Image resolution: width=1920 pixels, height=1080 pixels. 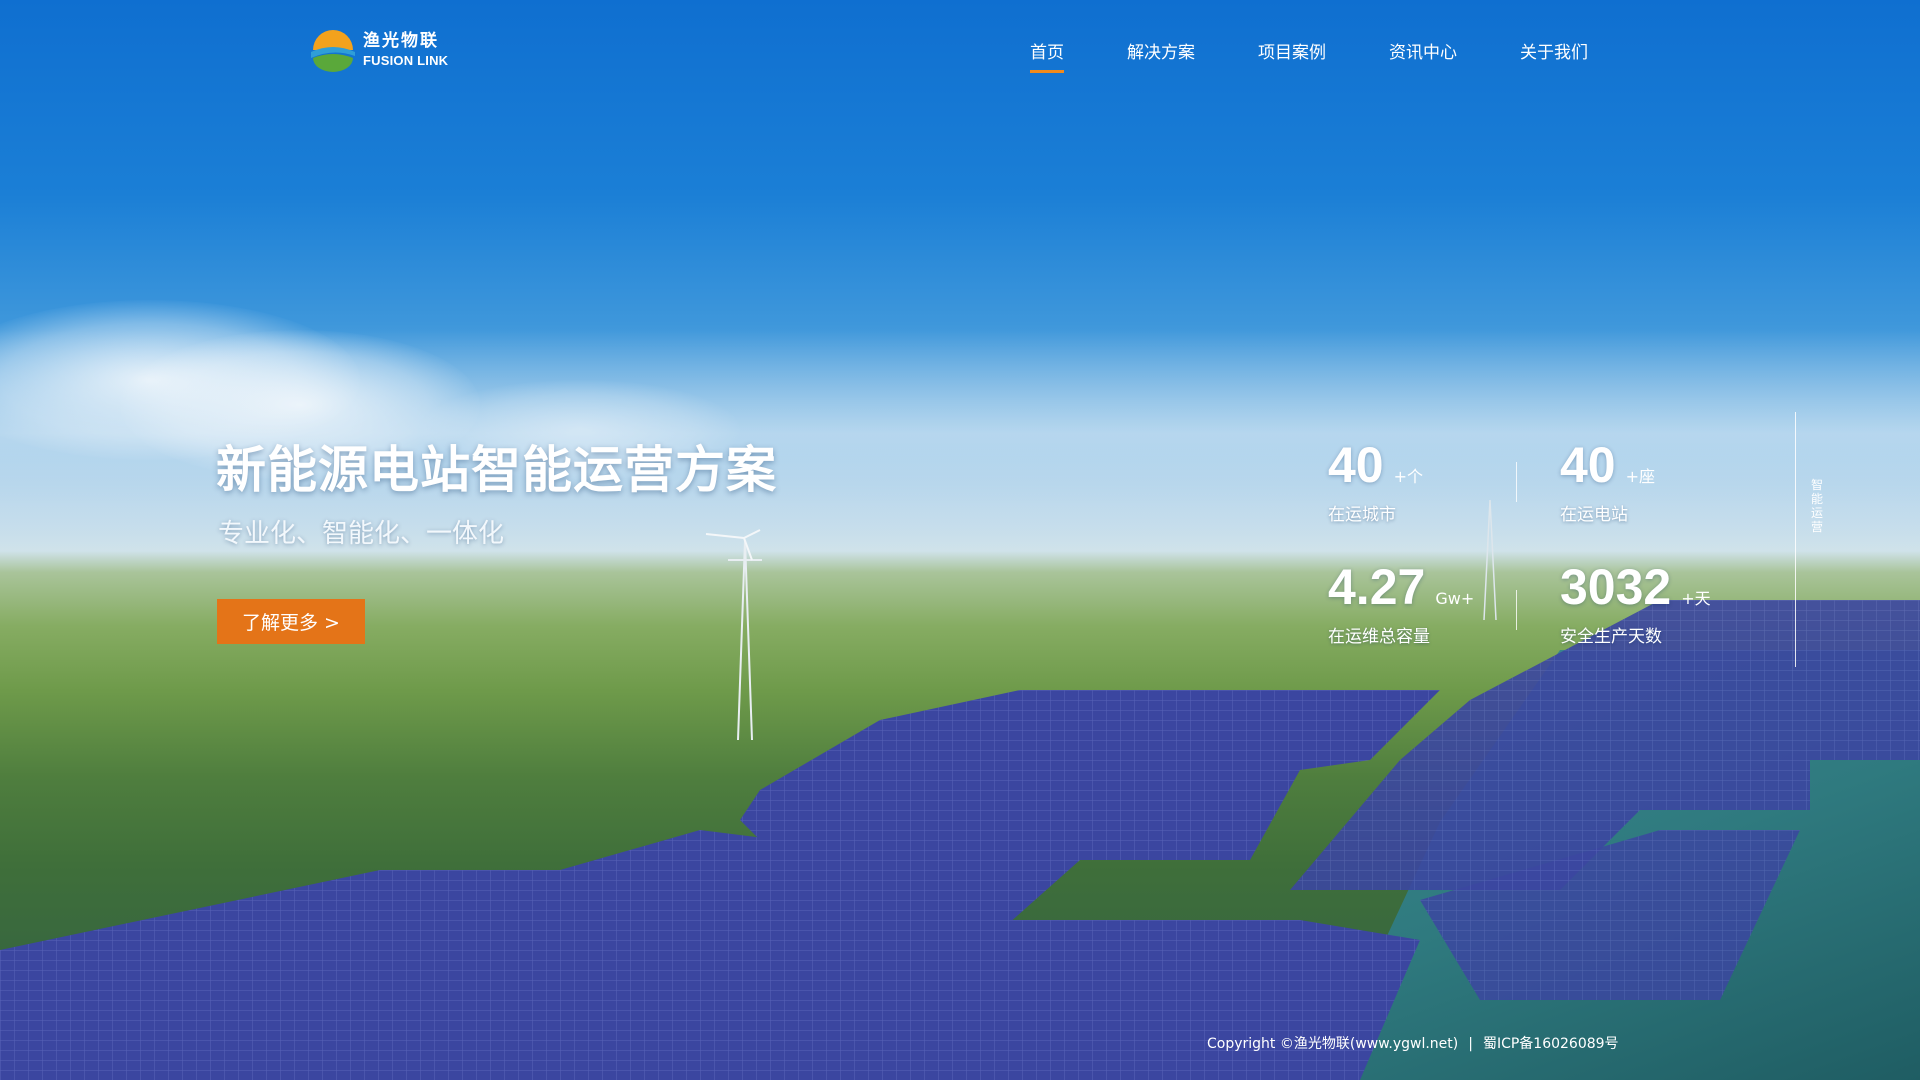 What do you see at coordinates (1408, 476) in the screenshot?
I see `stat-unit: +个` at bounding box center [1408, 476].